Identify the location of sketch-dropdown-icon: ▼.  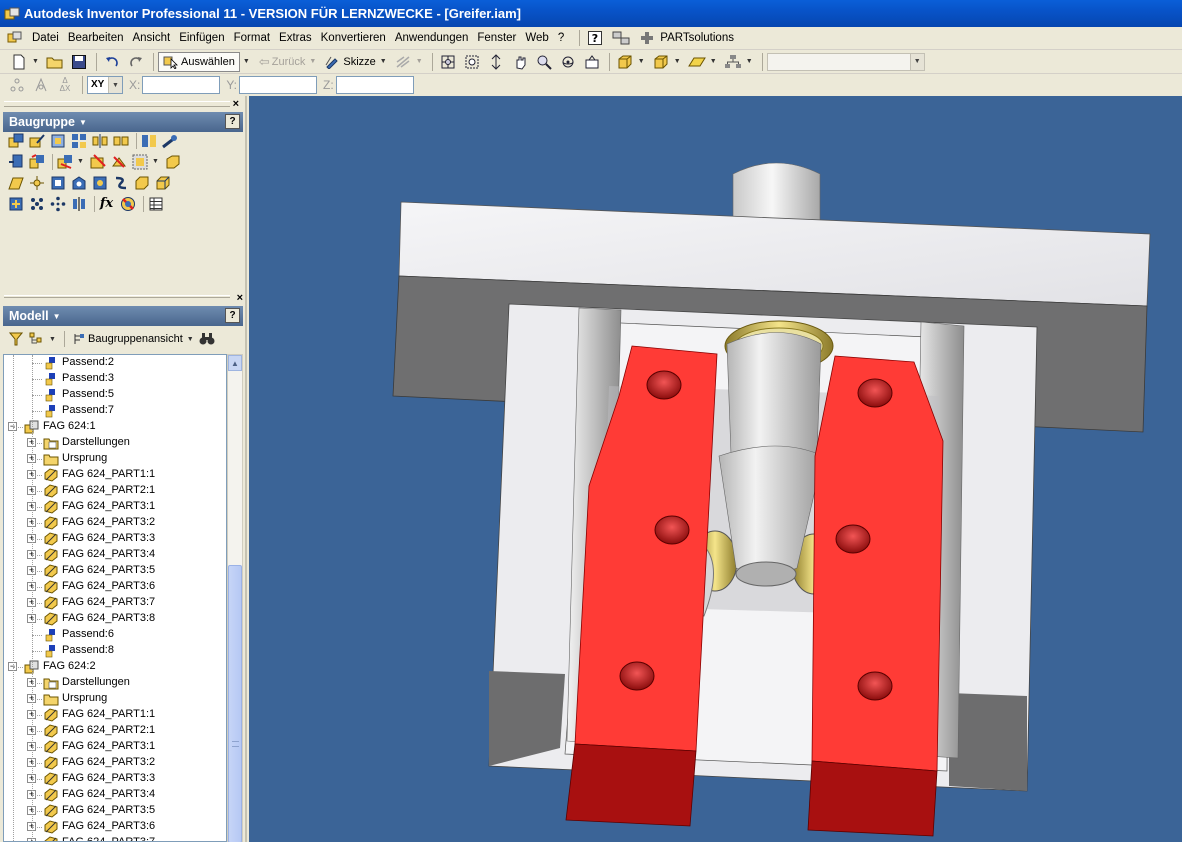
(384, 61).